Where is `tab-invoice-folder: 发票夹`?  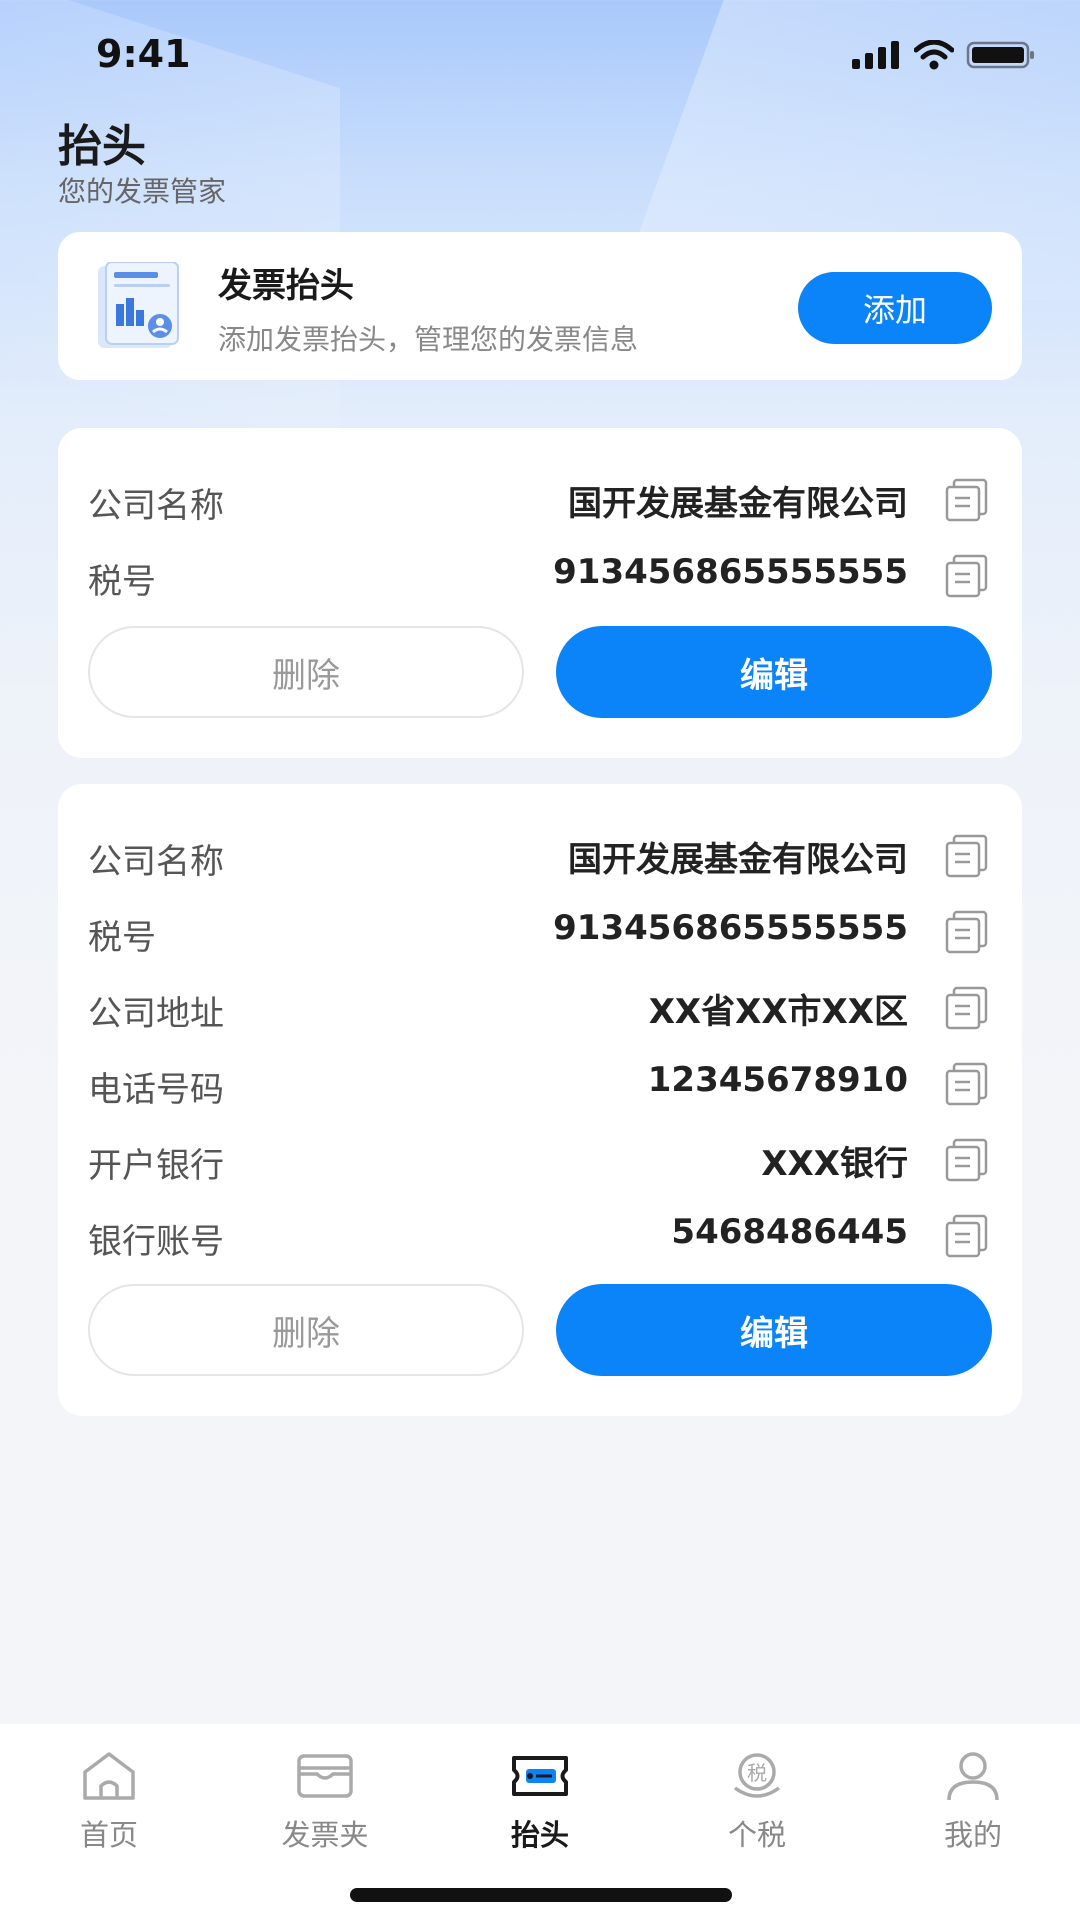 tab-invoice-folder: 发票夹 is located at coordinates (325, 1798).